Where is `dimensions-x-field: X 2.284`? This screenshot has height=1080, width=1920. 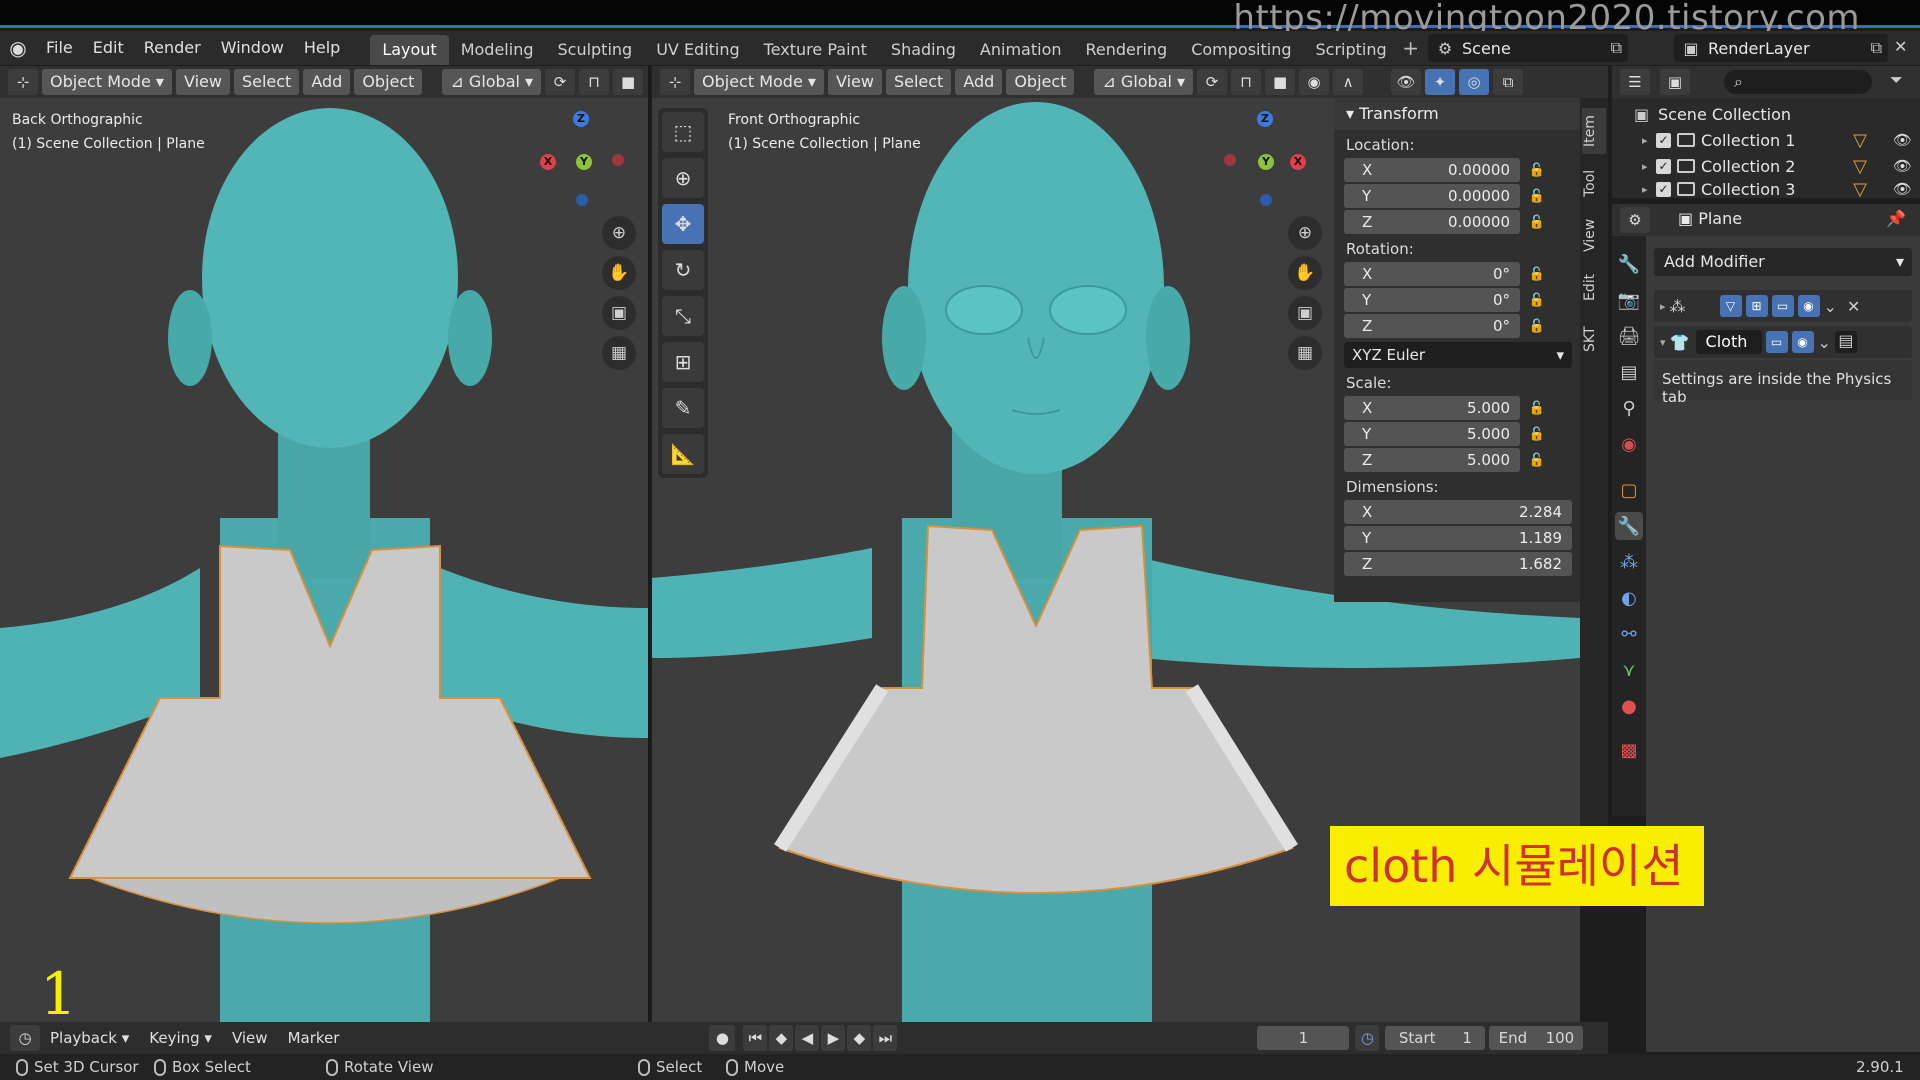
dimensions-x-field: X 2.284 is located at coordinates (1458, 512).